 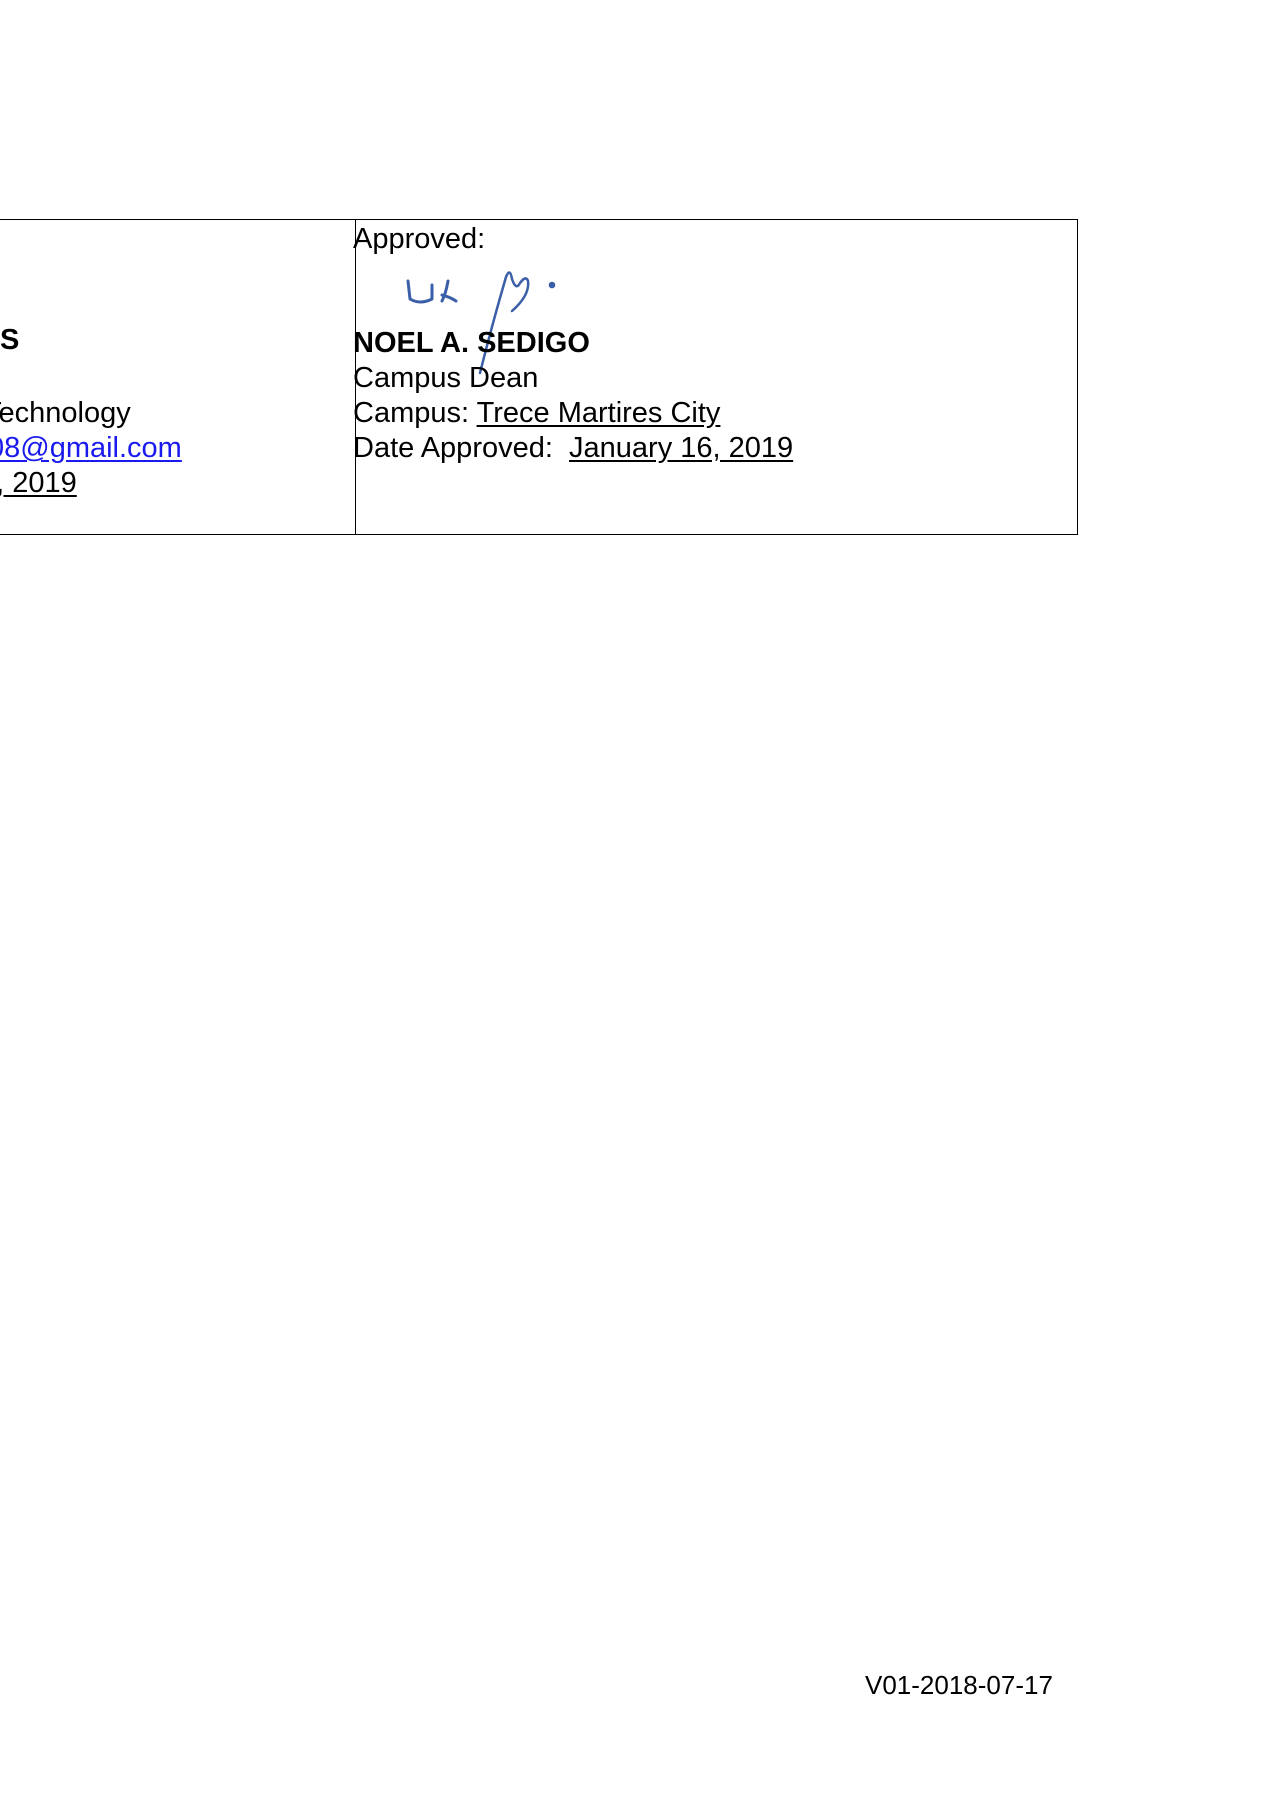 I want to click on left-signatory-program: Technology, so click(x=65, y=413).